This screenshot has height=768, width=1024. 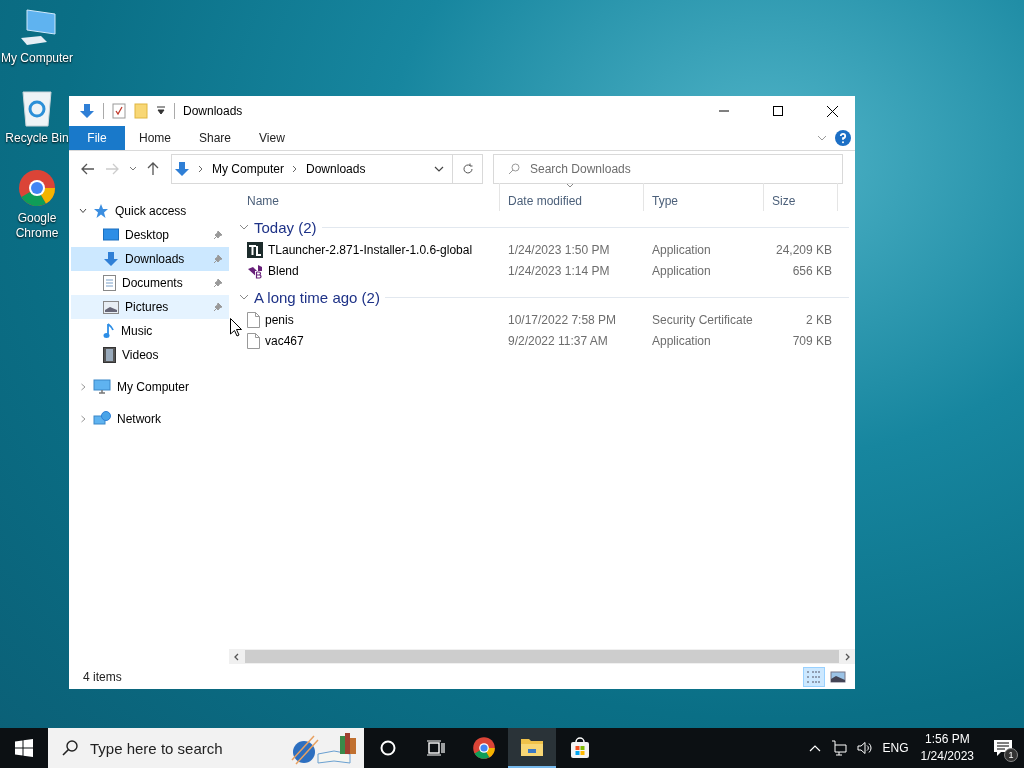 What do you see at coordinates (111, 307) in the screenshot?
I see `picture-icon` at bounding box center [111, 307].